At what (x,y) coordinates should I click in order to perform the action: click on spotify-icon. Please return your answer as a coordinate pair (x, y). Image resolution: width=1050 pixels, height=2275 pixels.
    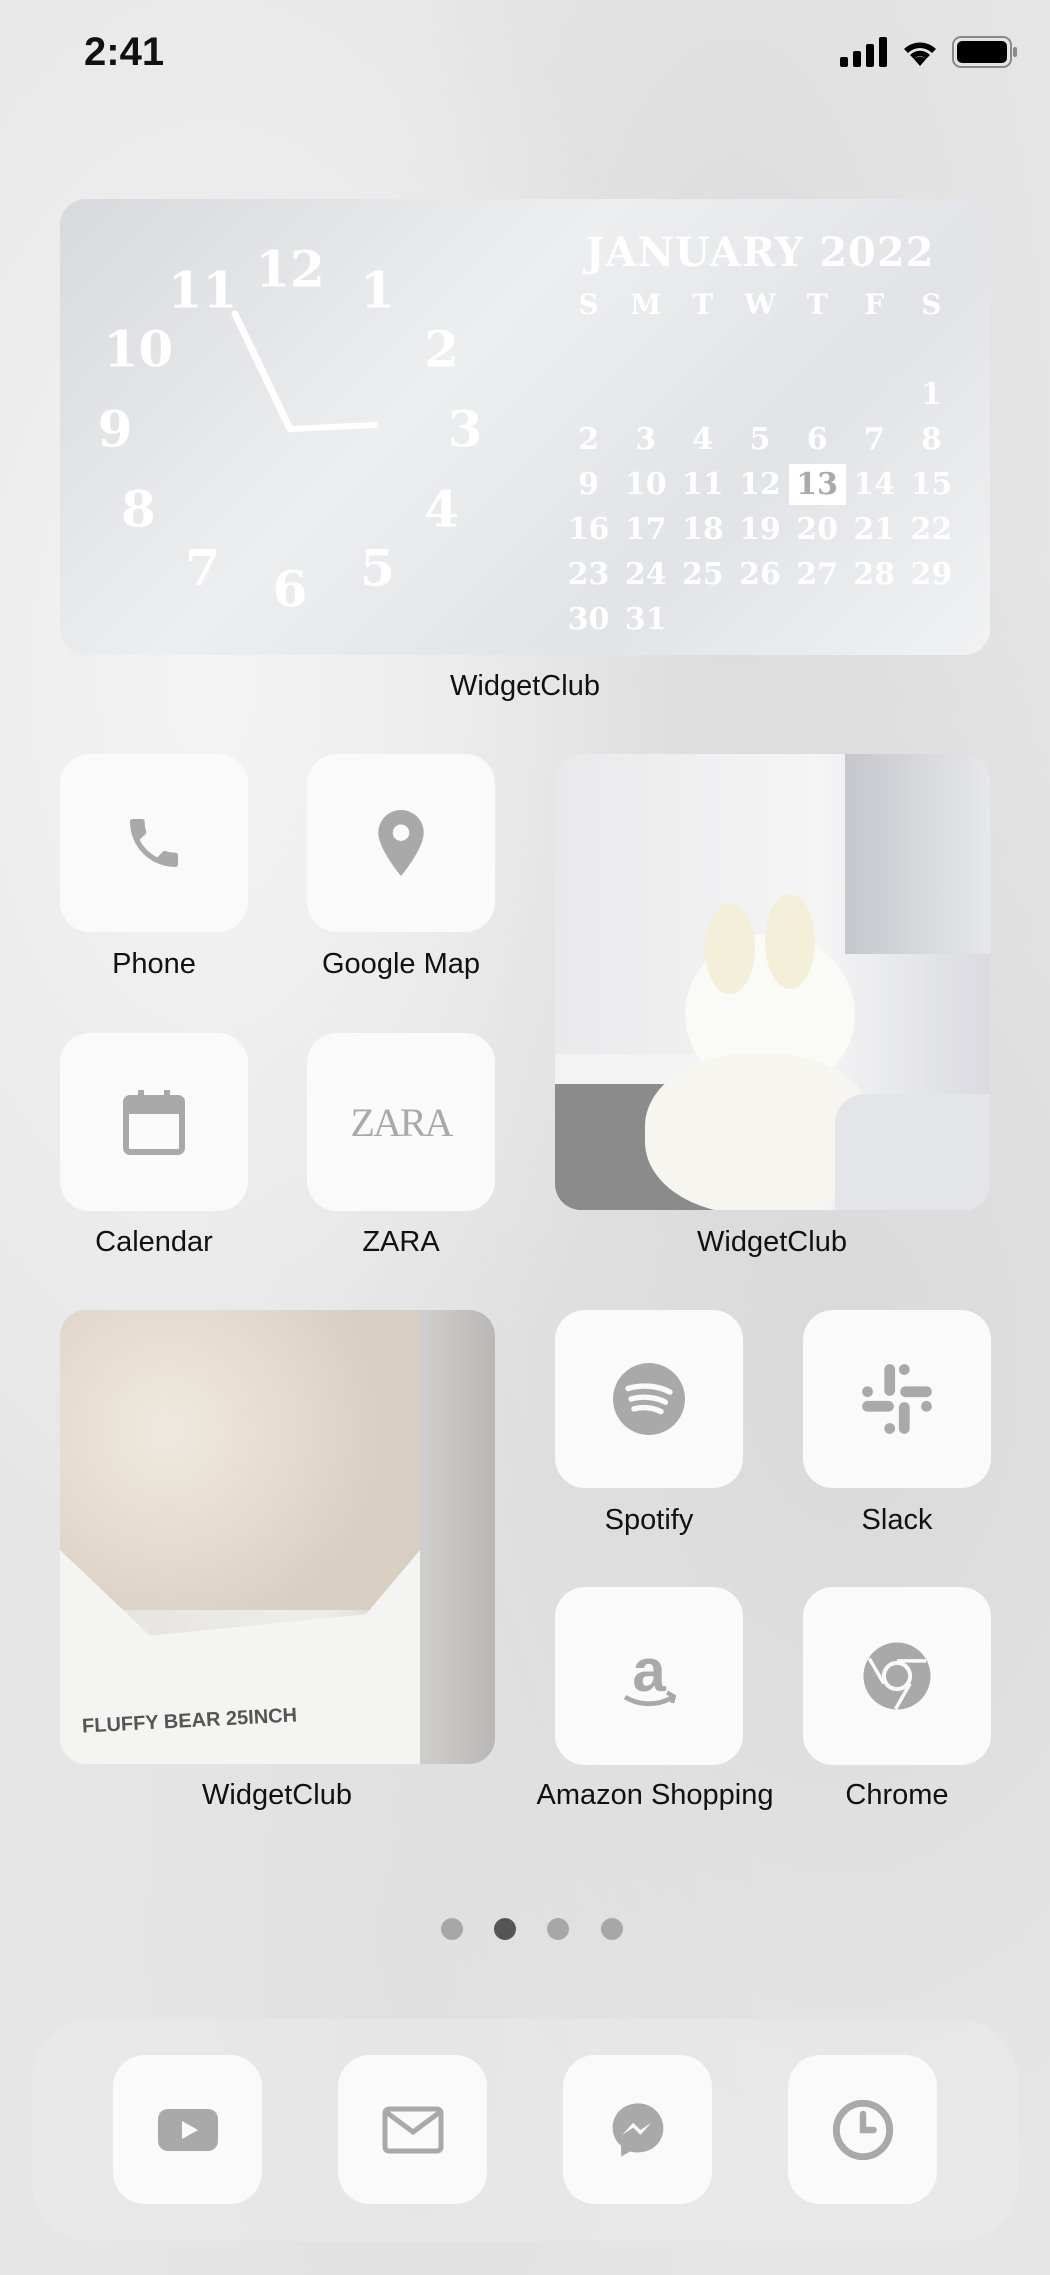
    Looking at the image, I should click on (649, 1399).